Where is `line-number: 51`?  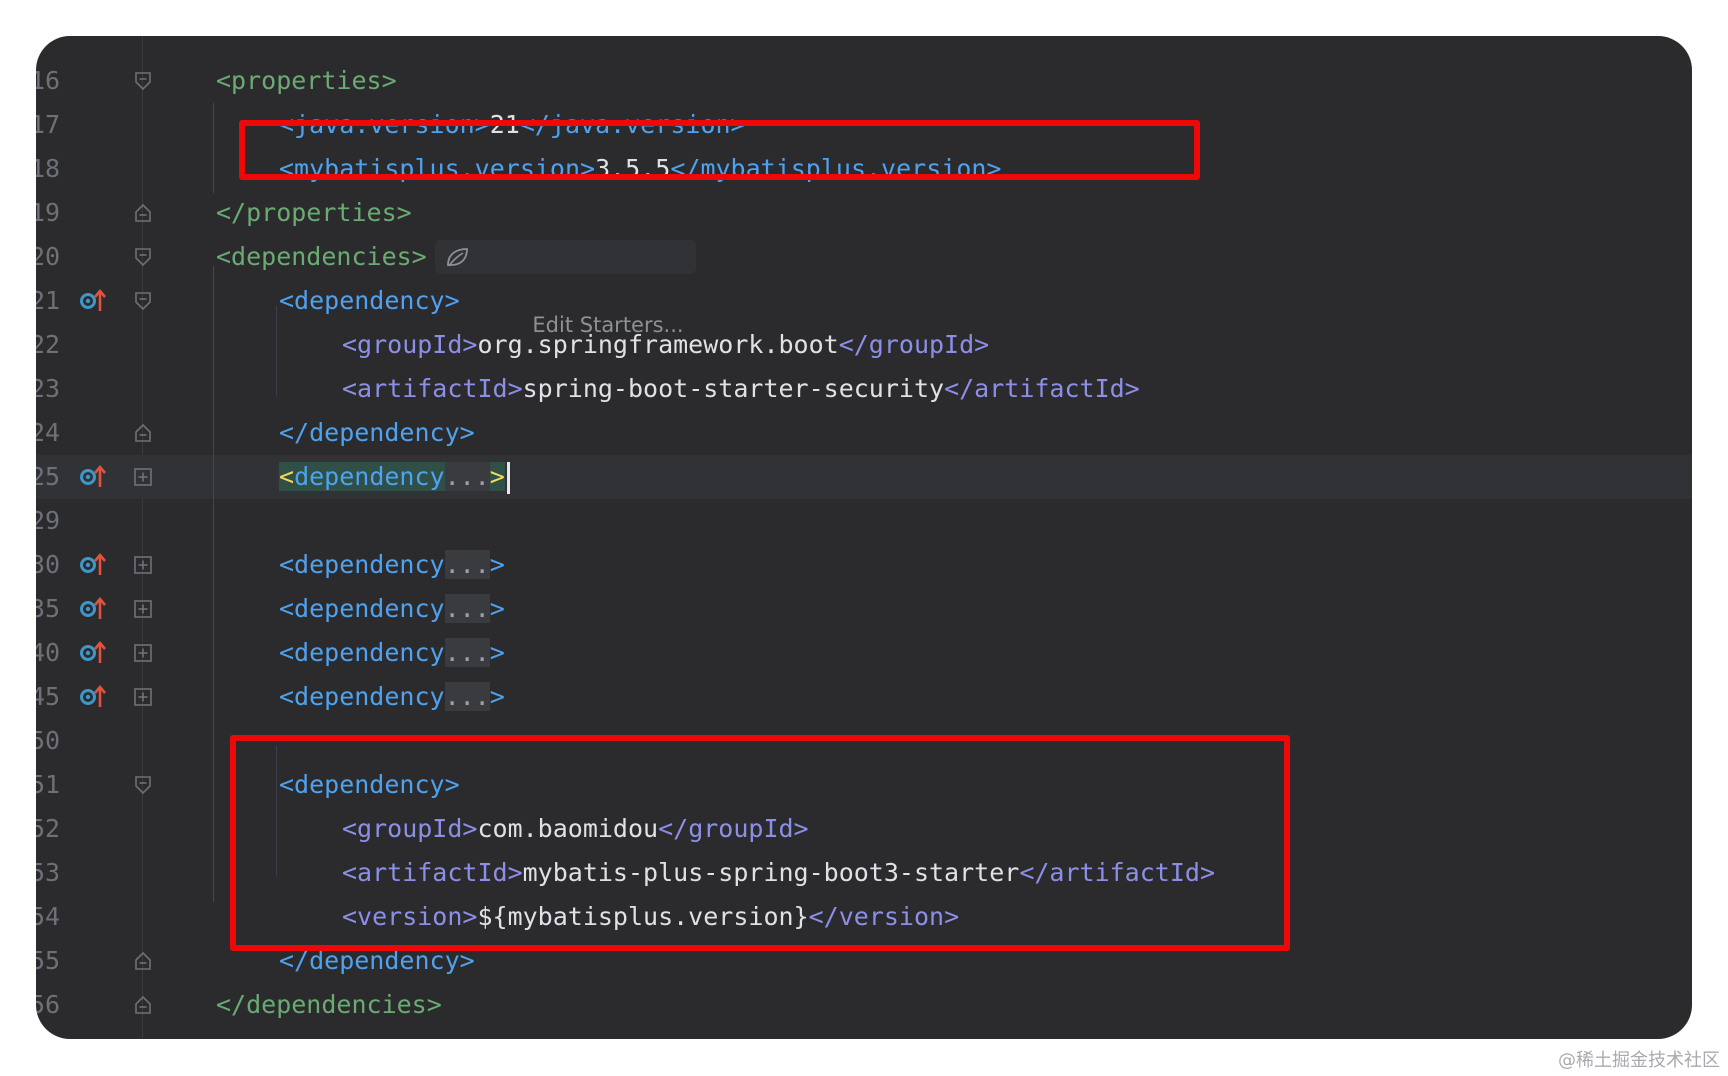 line-number: 51 is located at coordinates (48, 784).